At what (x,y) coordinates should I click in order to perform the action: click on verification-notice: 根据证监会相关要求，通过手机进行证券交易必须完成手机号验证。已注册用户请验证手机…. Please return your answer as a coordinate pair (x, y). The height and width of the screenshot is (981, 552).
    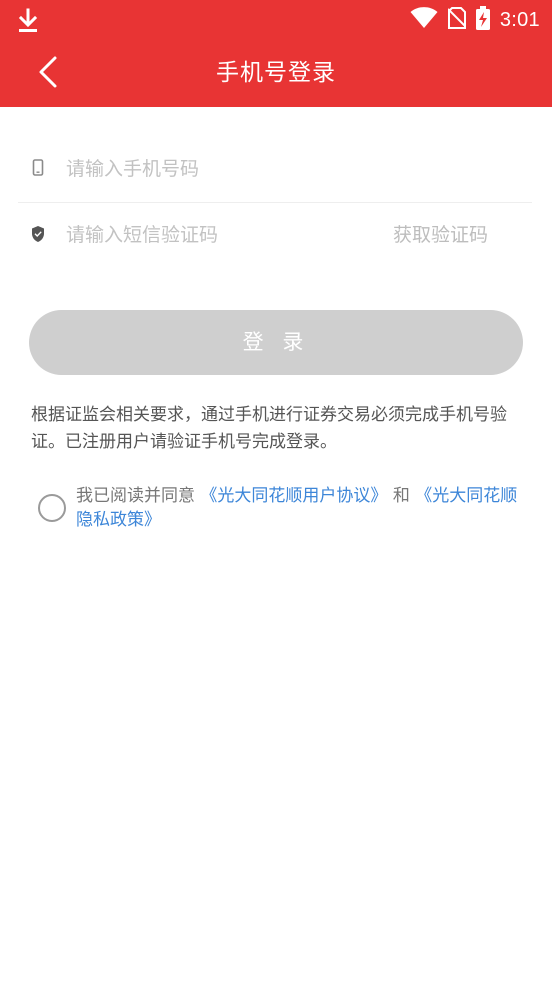
    Looking at the image, I should click on (269, 428).